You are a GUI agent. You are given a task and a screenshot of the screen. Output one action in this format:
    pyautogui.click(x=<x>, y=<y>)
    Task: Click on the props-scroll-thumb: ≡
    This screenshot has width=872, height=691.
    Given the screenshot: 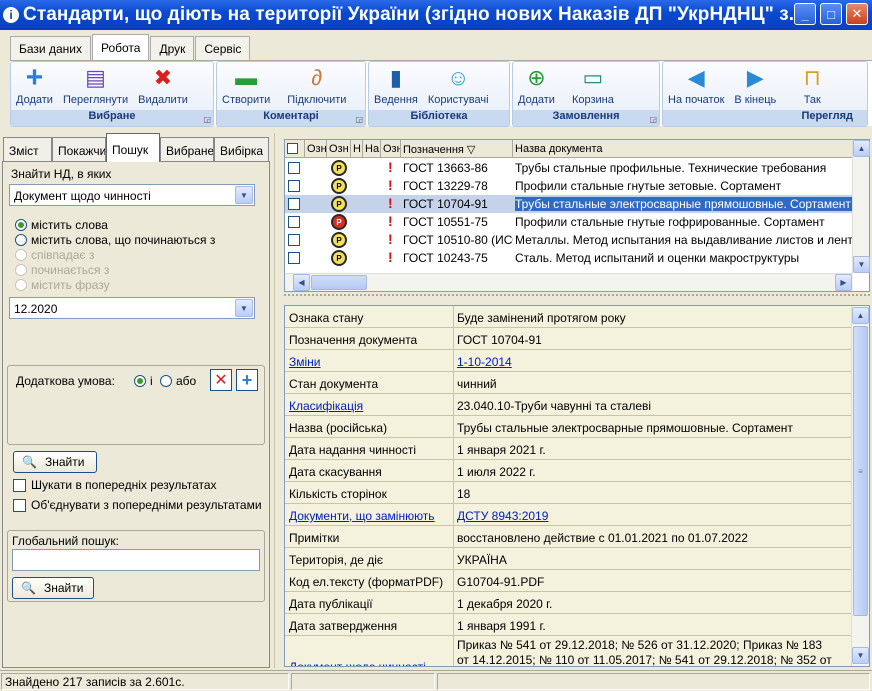 What is the action you would take?
    pyautogui.click(x=860, y=471)
    